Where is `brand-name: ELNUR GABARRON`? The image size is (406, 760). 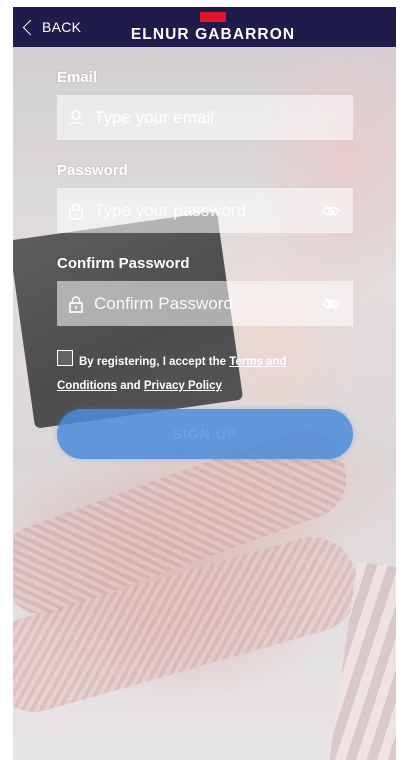 brand-name: ELNUR GABARRON is located at coordinates (213, 34).